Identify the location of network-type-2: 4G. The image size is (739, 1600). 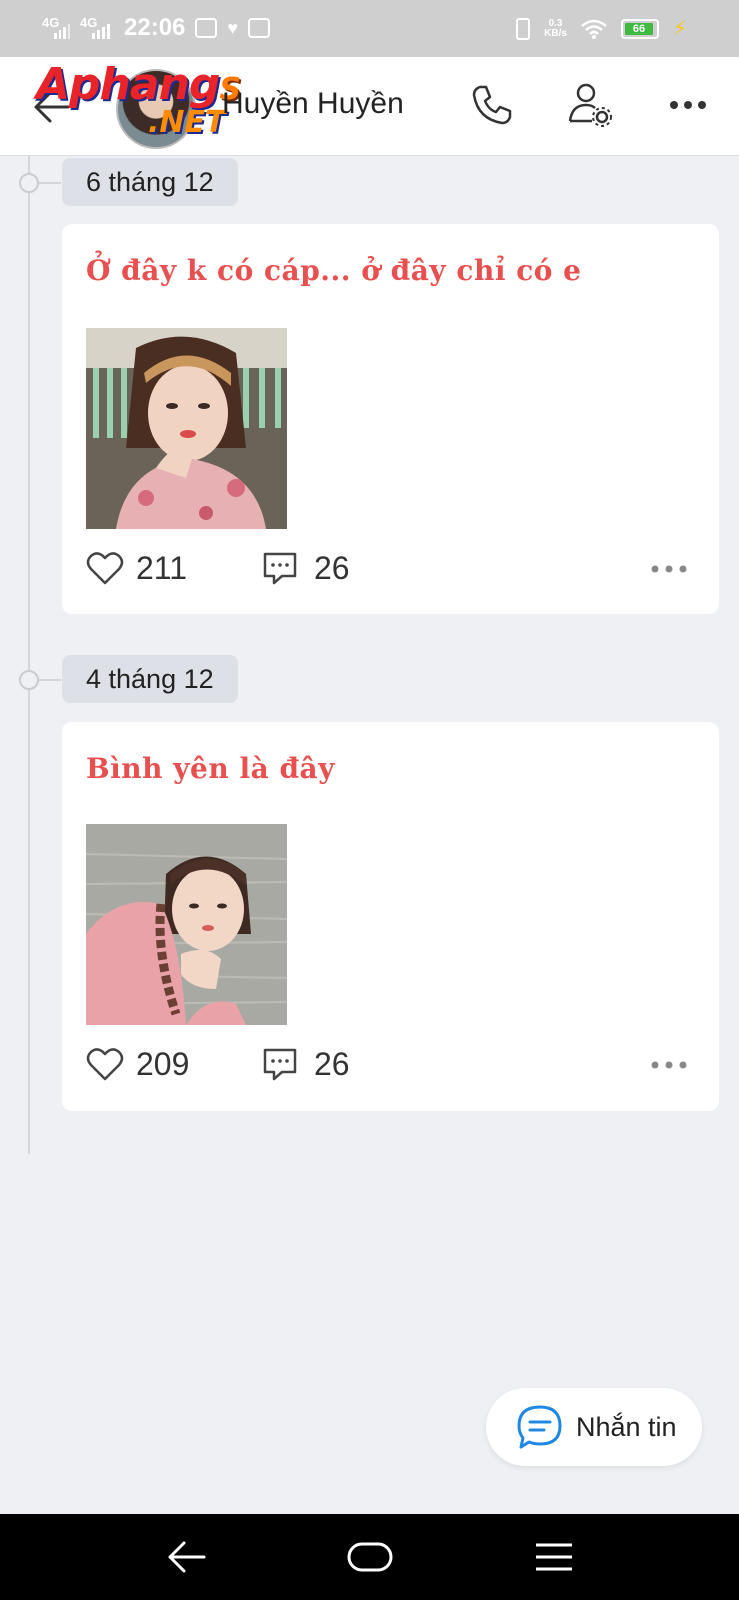
(89, 22).